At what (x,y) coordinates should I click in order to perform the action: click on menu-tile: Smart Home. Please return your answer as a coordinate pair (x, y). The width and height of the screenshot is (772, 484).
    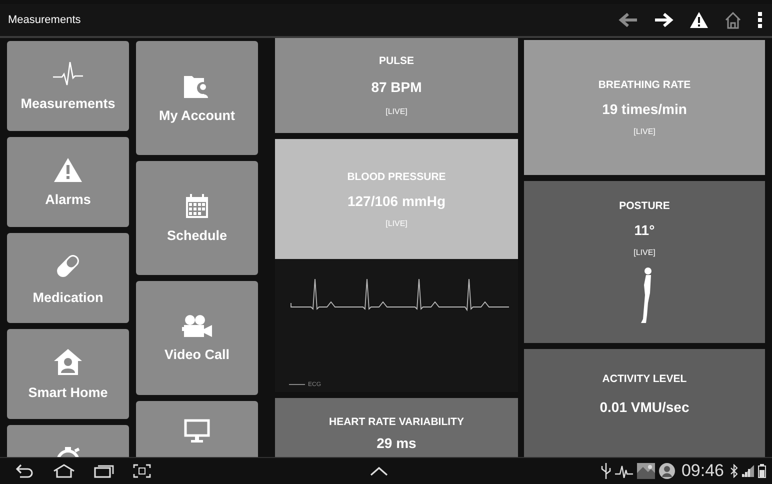
    Looking at the image, I should click on (68, 374).